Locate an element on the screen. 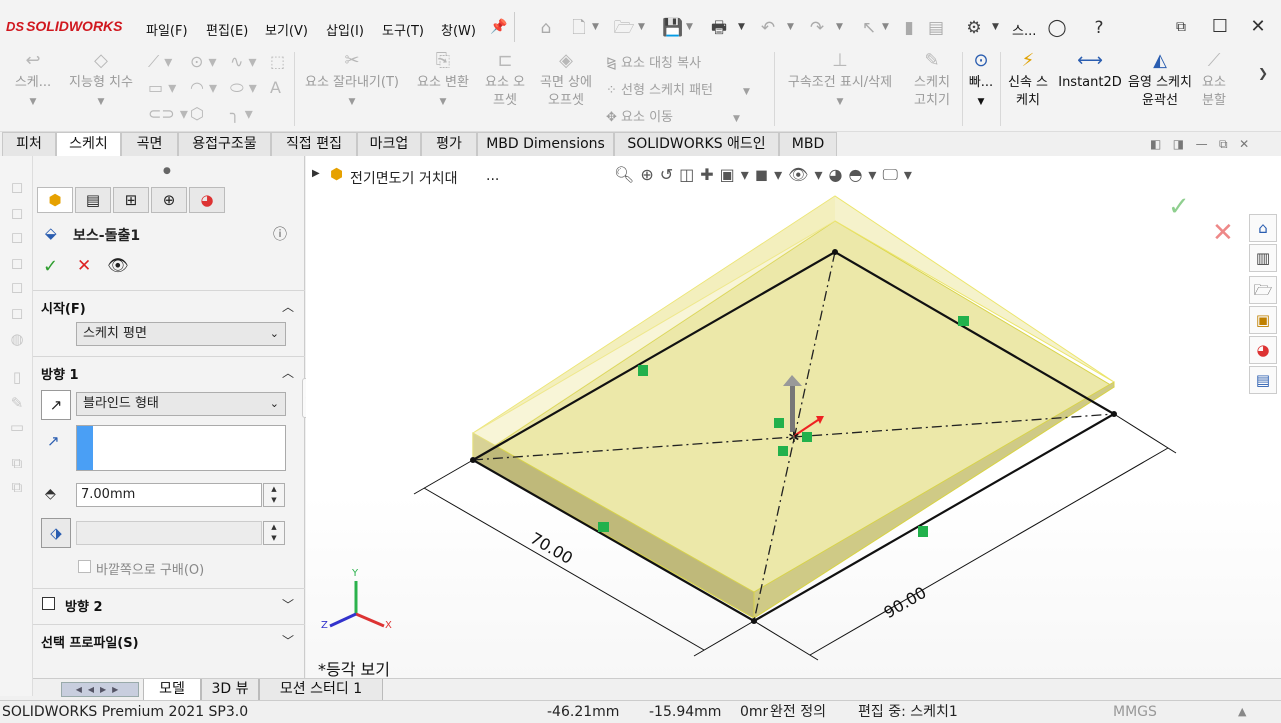 This screenshot has height=723, width=1281. menu-file: 파일(F) is located at coordinates (167, 29).